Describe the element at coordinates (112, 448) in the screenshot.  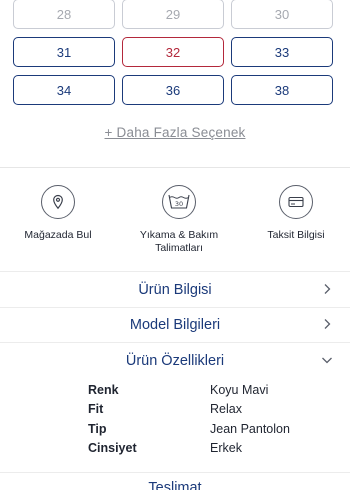
I see `spec-key: Cinsiyet` at that location.